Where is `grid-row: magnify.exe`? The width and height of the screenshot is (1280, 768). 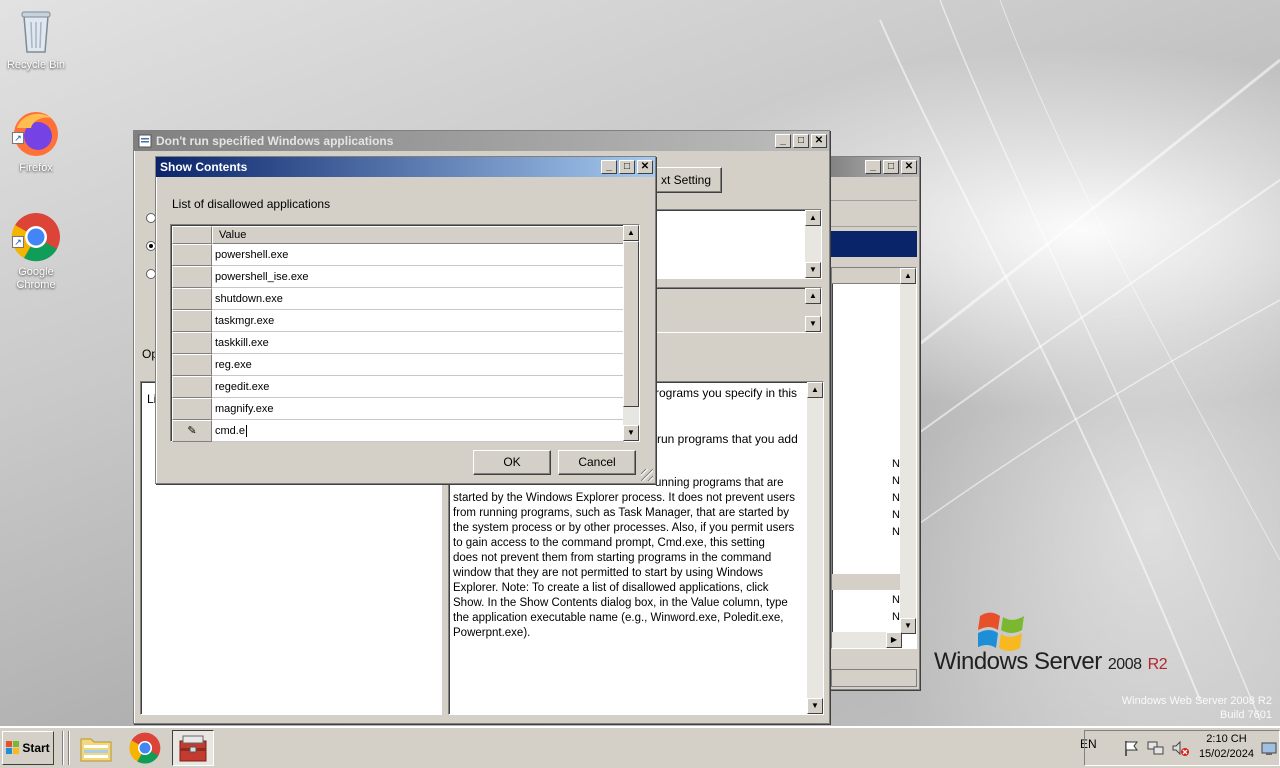
grid-row: magnify.exe is located at coordinates (398, 409).